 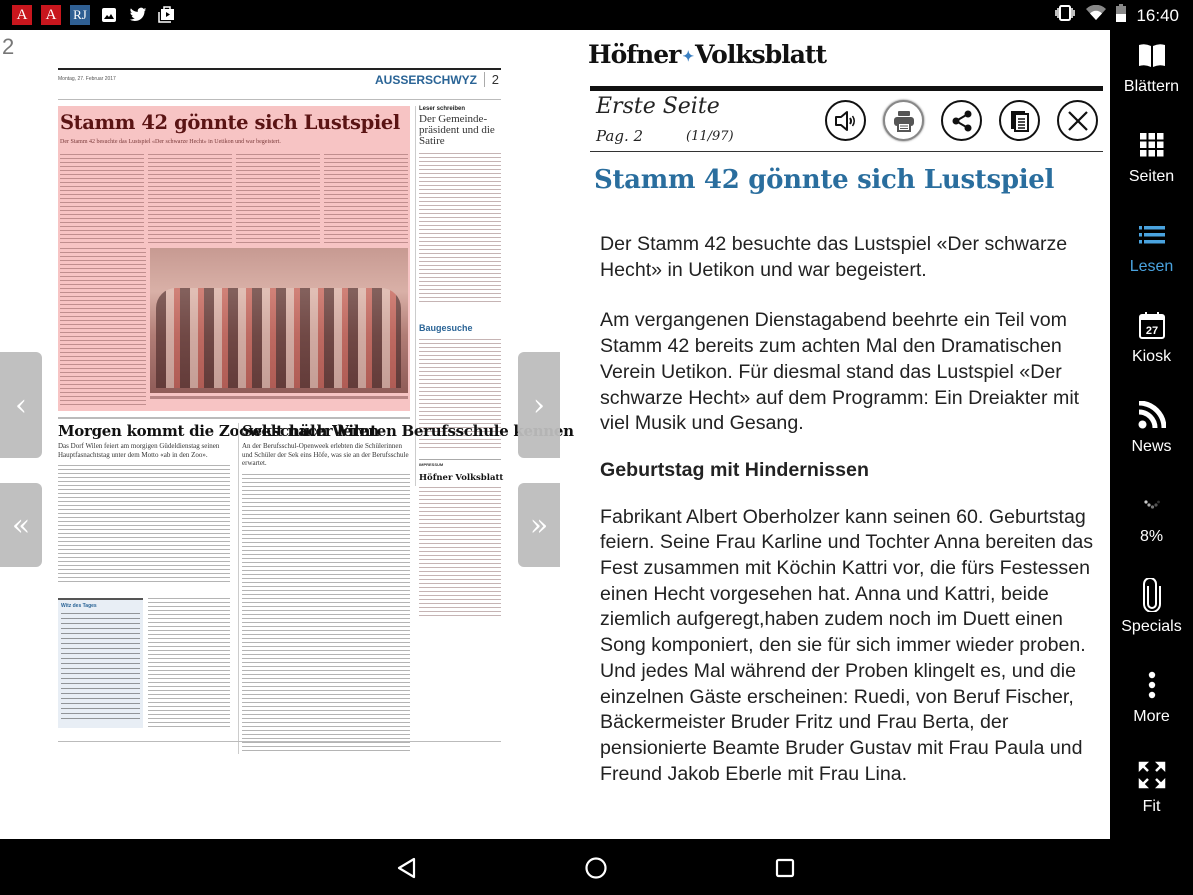 What do you see at coordinates (446, 328) in the screenshot?
I see `baugesuche-title: Baugesuche` at bounding box center [446, 328].